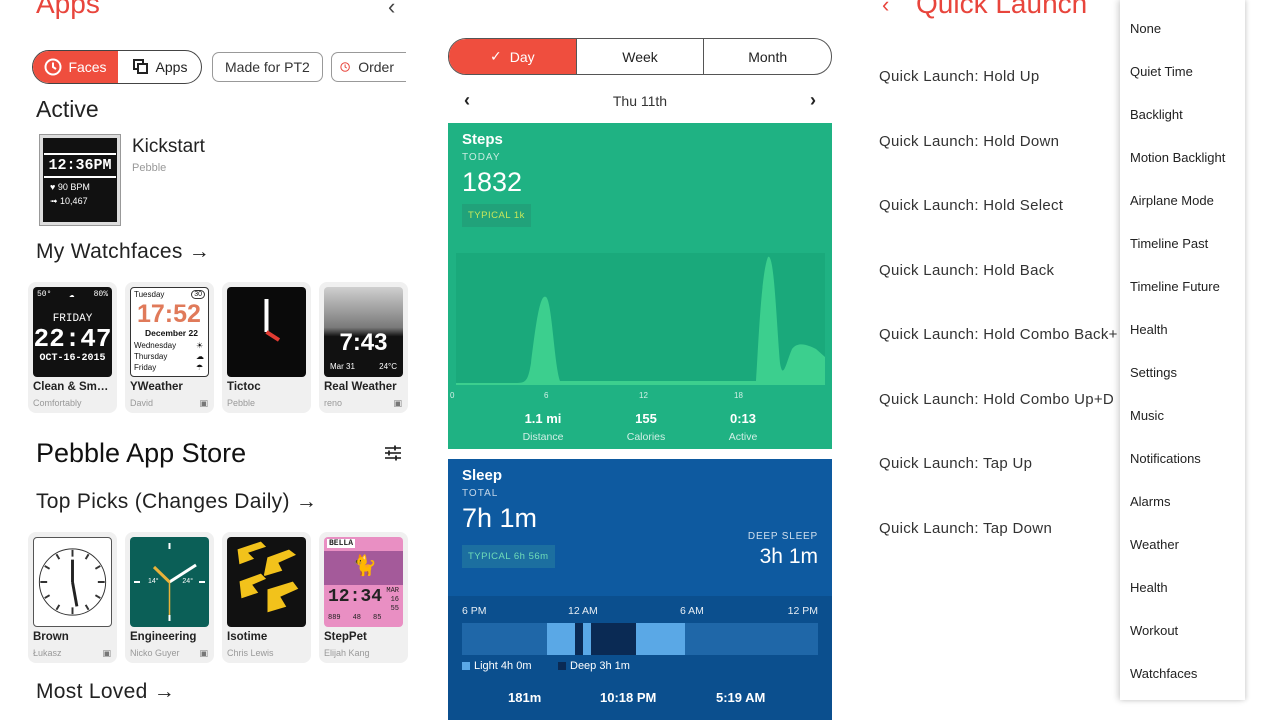 Image resolution: width=1280 pixels, height=720 pixels. Describe the element at coordinates (105, 692) in the screenshot. I see `most-loved-link: Most Loved →` at that location.